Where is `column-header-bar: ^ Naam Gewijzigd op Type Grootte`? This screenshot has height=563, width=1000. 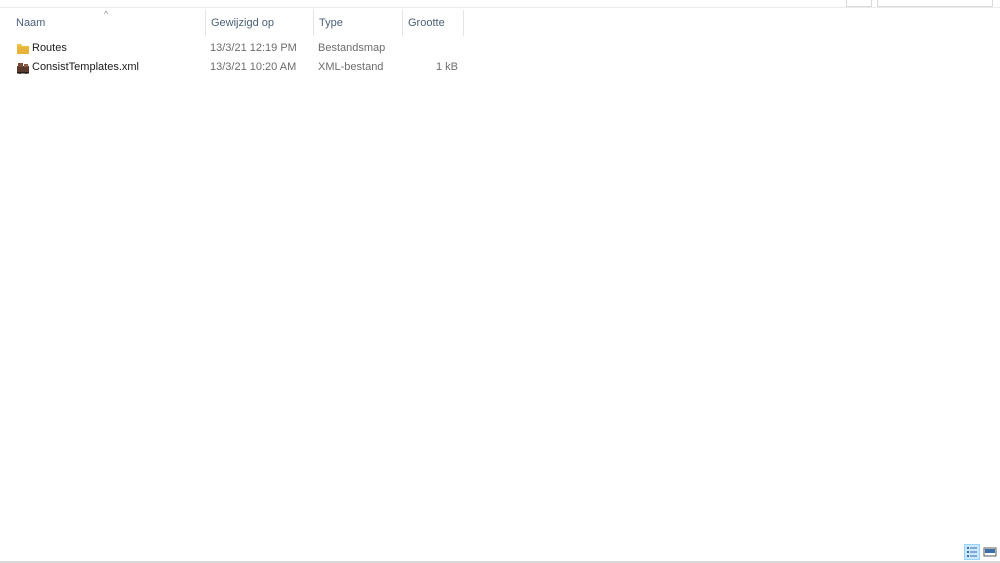
column-header-bar: ^ Naam Gewijzigd op Type Grootte is located at coordinates (500, 23).